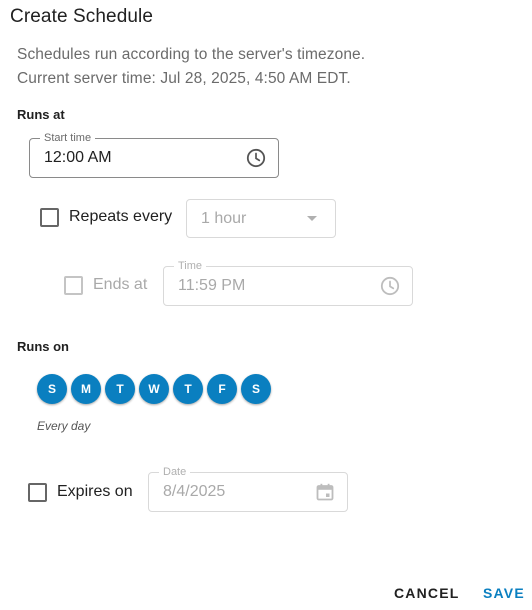  I want to click on start-time-value: 12:00 AM, so click(78, 157).